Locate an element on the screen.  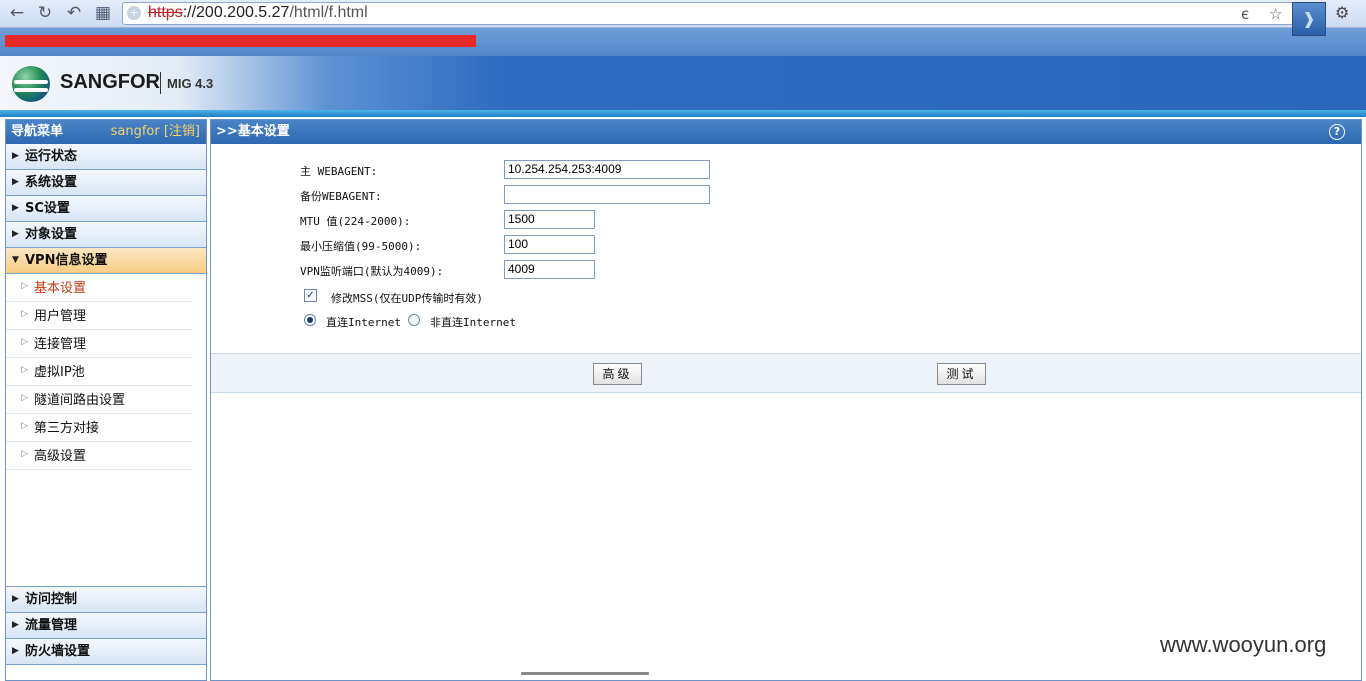
vpn-port-input is located at coordinates (549, 269).